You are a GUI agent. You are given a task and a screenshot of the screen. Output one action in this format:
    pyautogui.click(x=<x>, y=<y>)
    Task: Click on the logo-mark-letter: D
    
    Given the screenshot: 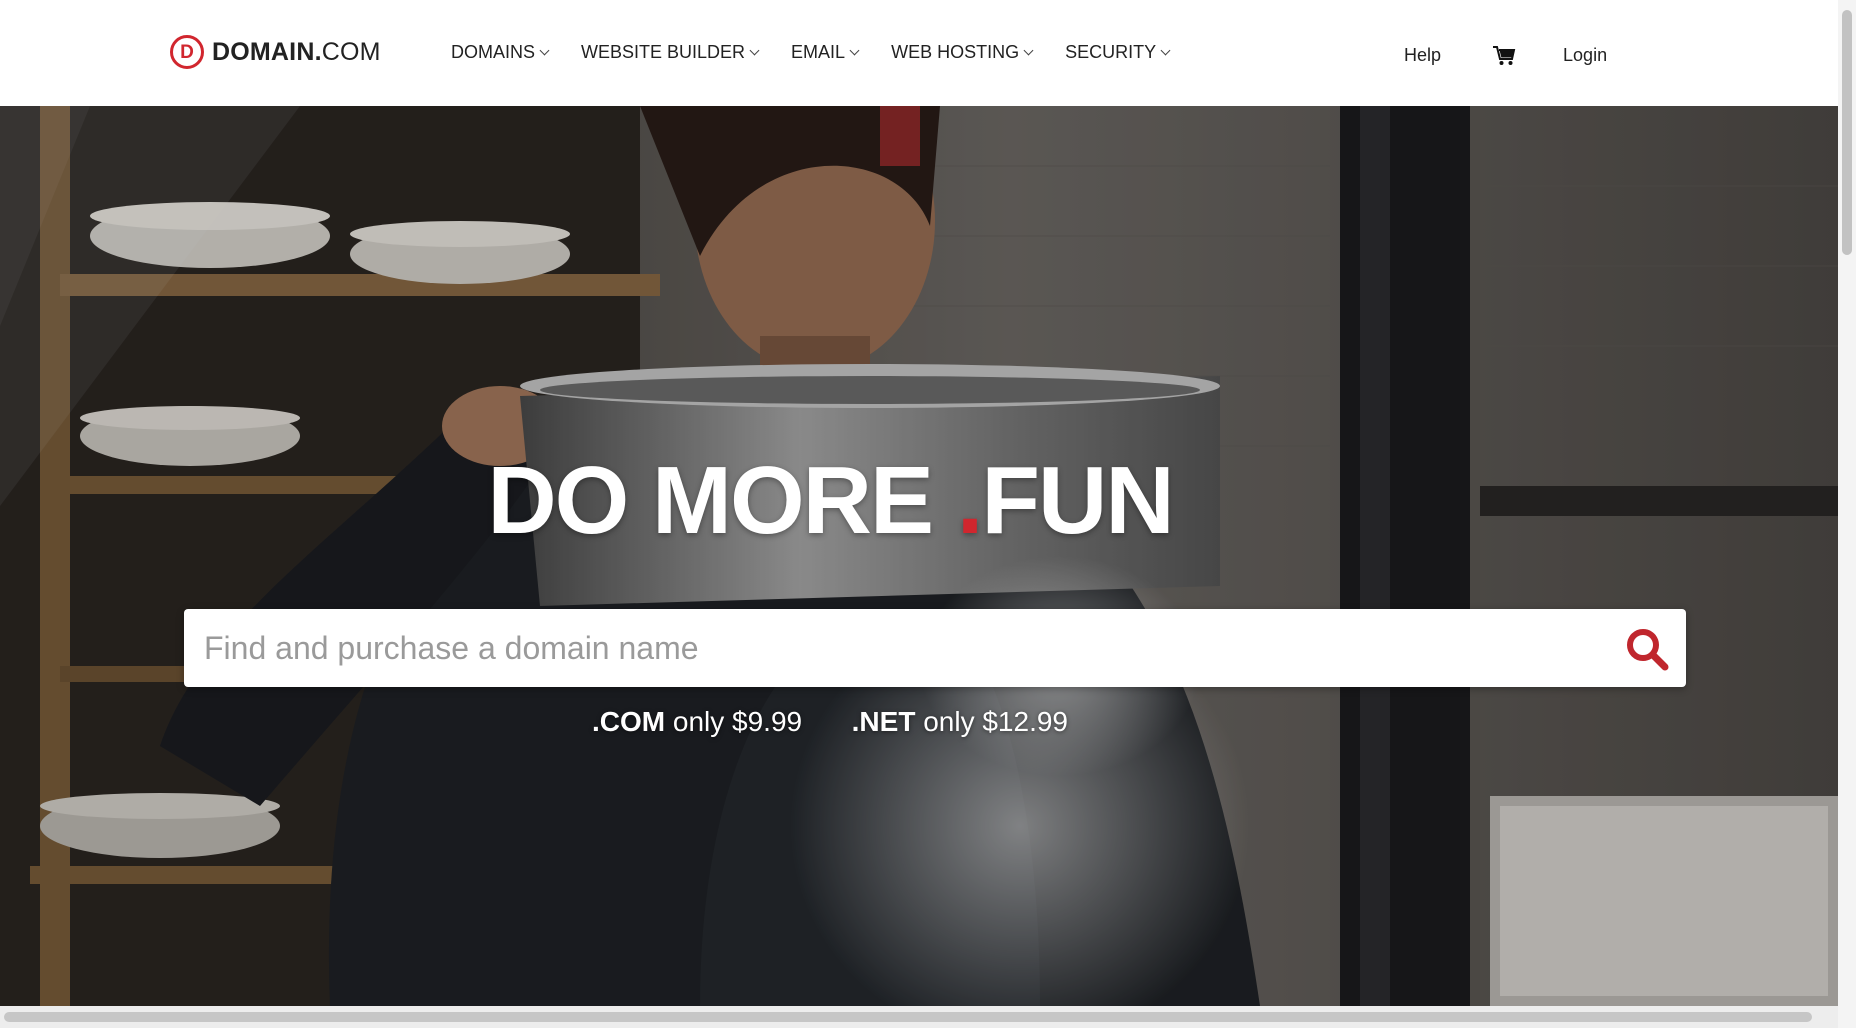 What is the action you would take?
    pyautogui.click(x=187, y=52)
    